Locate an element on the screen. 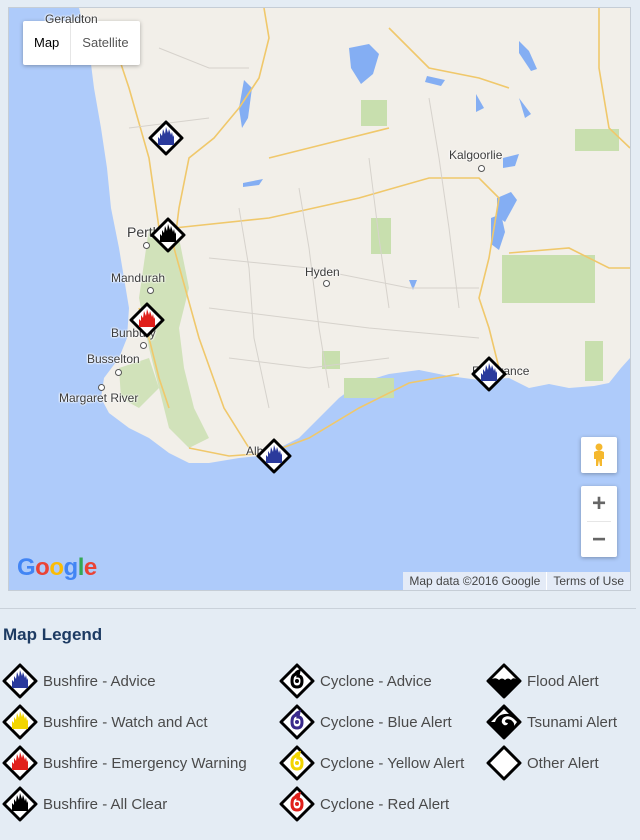 This screenshot has height=840, width=640. city-dot-mandurah is located at coordinates (150, 290).